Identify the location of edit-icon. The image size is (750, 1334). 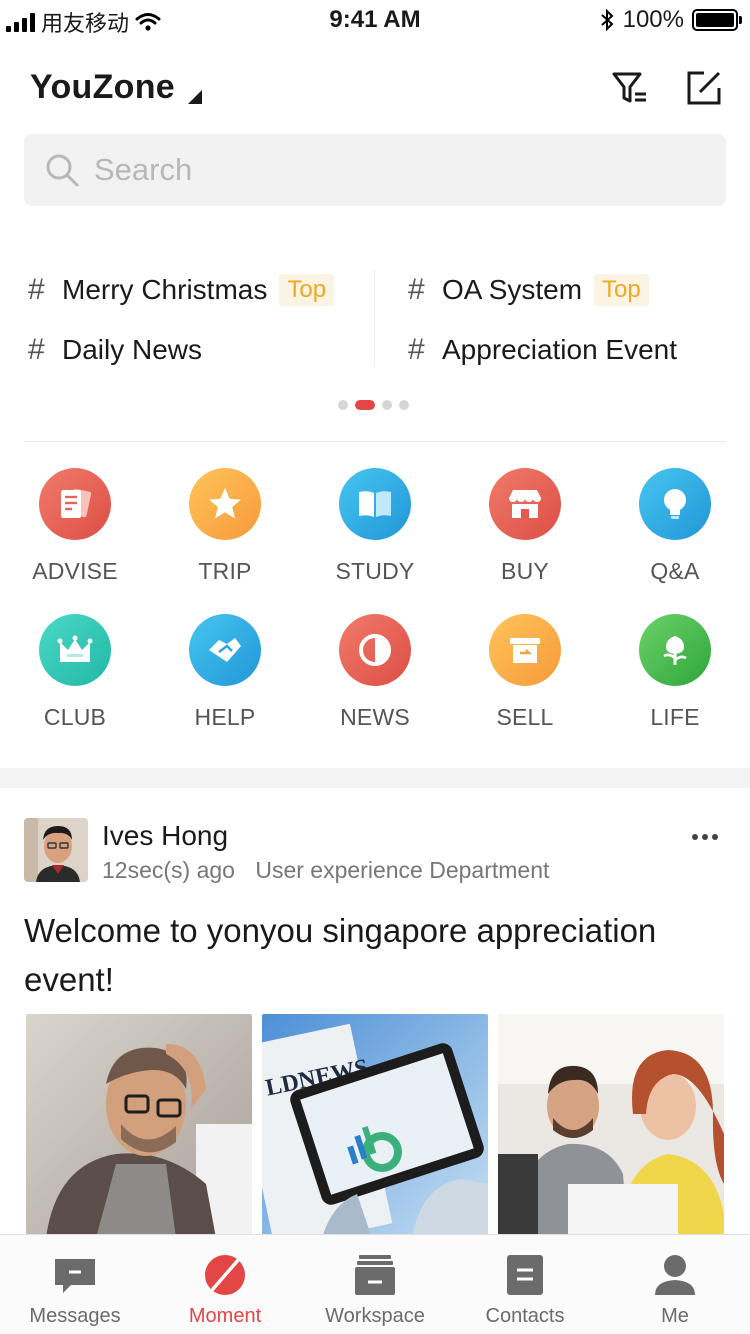
(704, 88).